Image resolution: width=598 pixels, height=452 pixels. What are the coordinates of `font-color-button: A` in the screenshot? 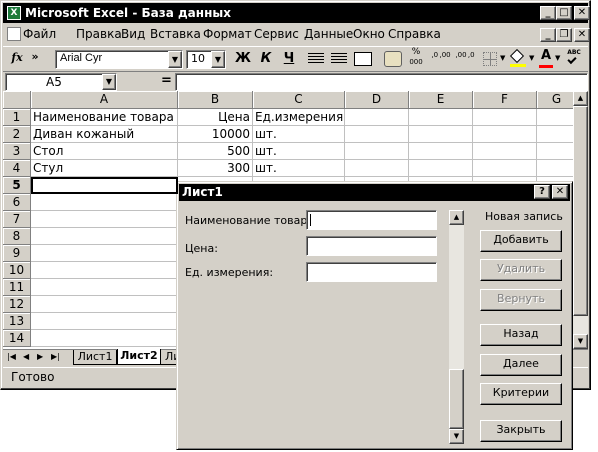 It's located at (546, 56).